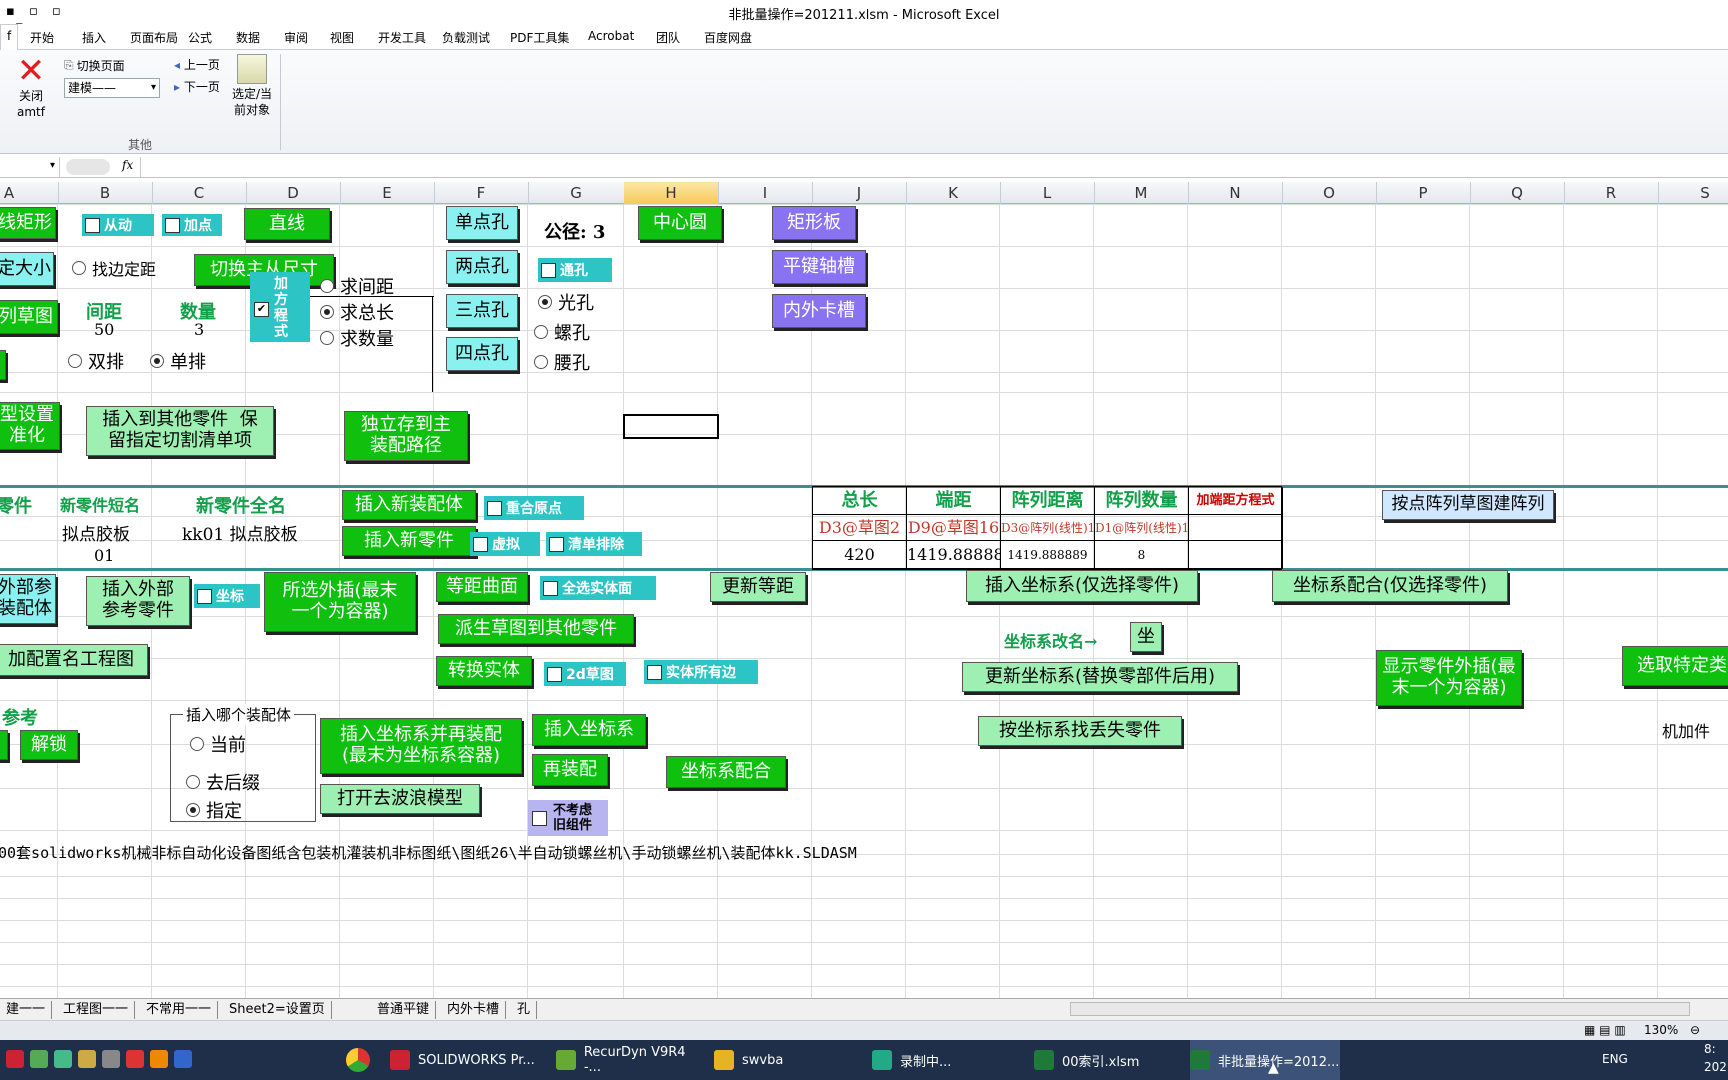 The image size is (1728, 1080). What do you see at coordinates (1236, 528) in the screenshot?
I see `param-cell` at bounding box center [1236, 528].